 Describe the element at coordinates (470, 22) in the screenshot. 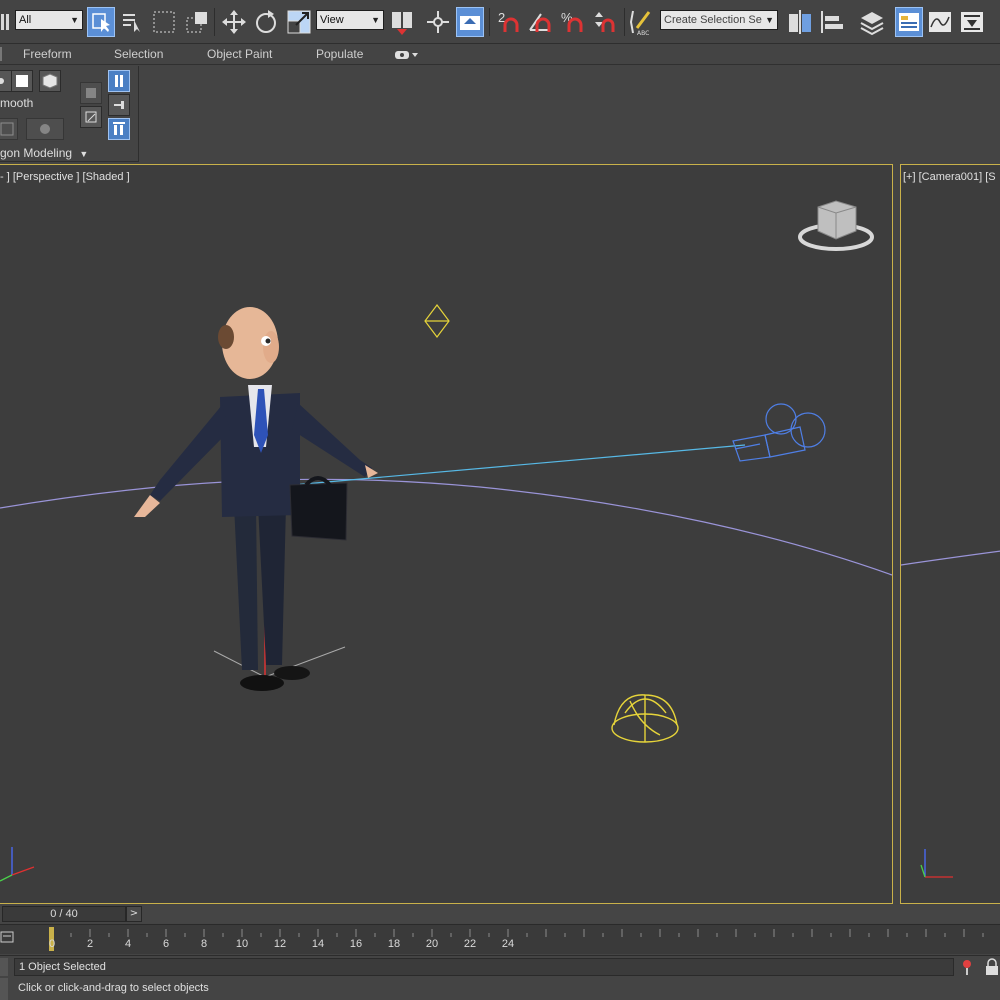

I see `keyboard-shortcut-override-button` at that location.